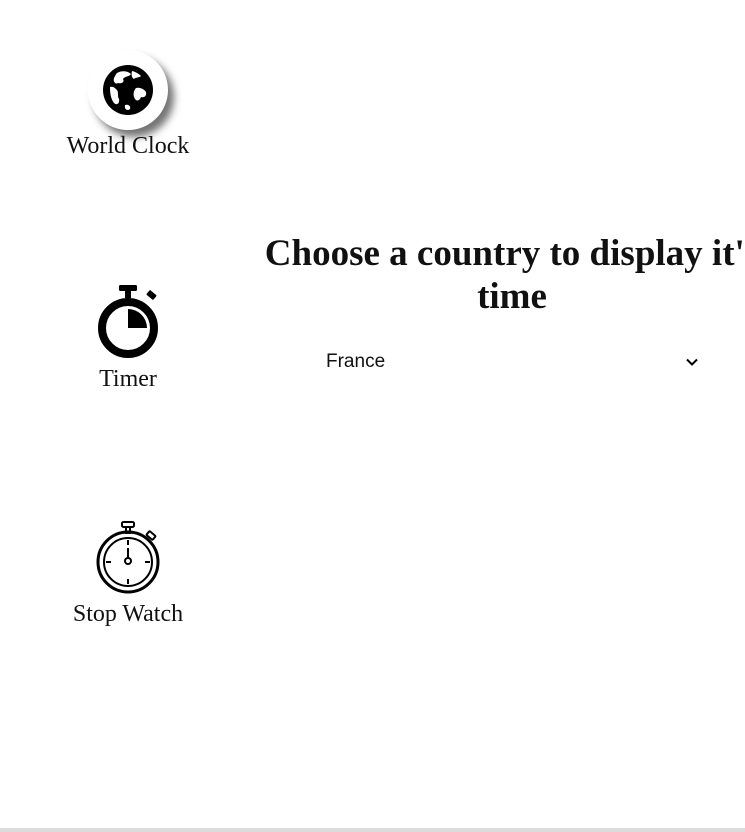  I want to click on page-title: Choose a country to display it's time, so click(504, 275).